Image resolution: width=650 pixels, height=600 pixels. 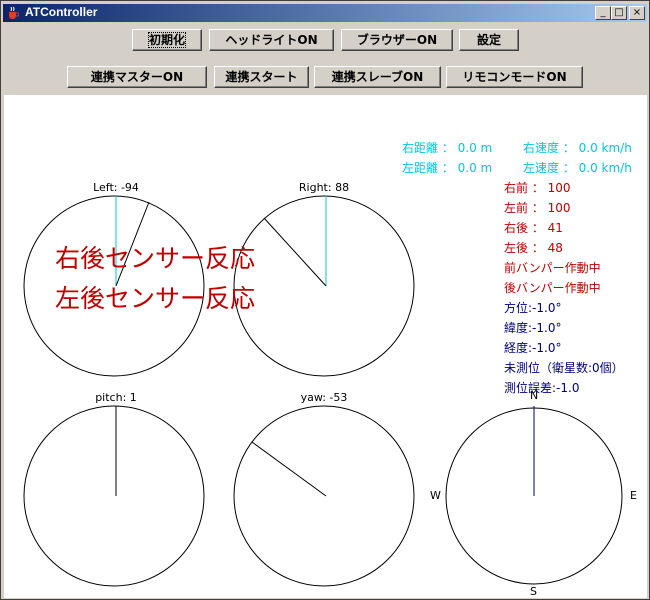 I want to click on link-slave-on-button-label: 連携スレーブON, so click(x=377, y=77).